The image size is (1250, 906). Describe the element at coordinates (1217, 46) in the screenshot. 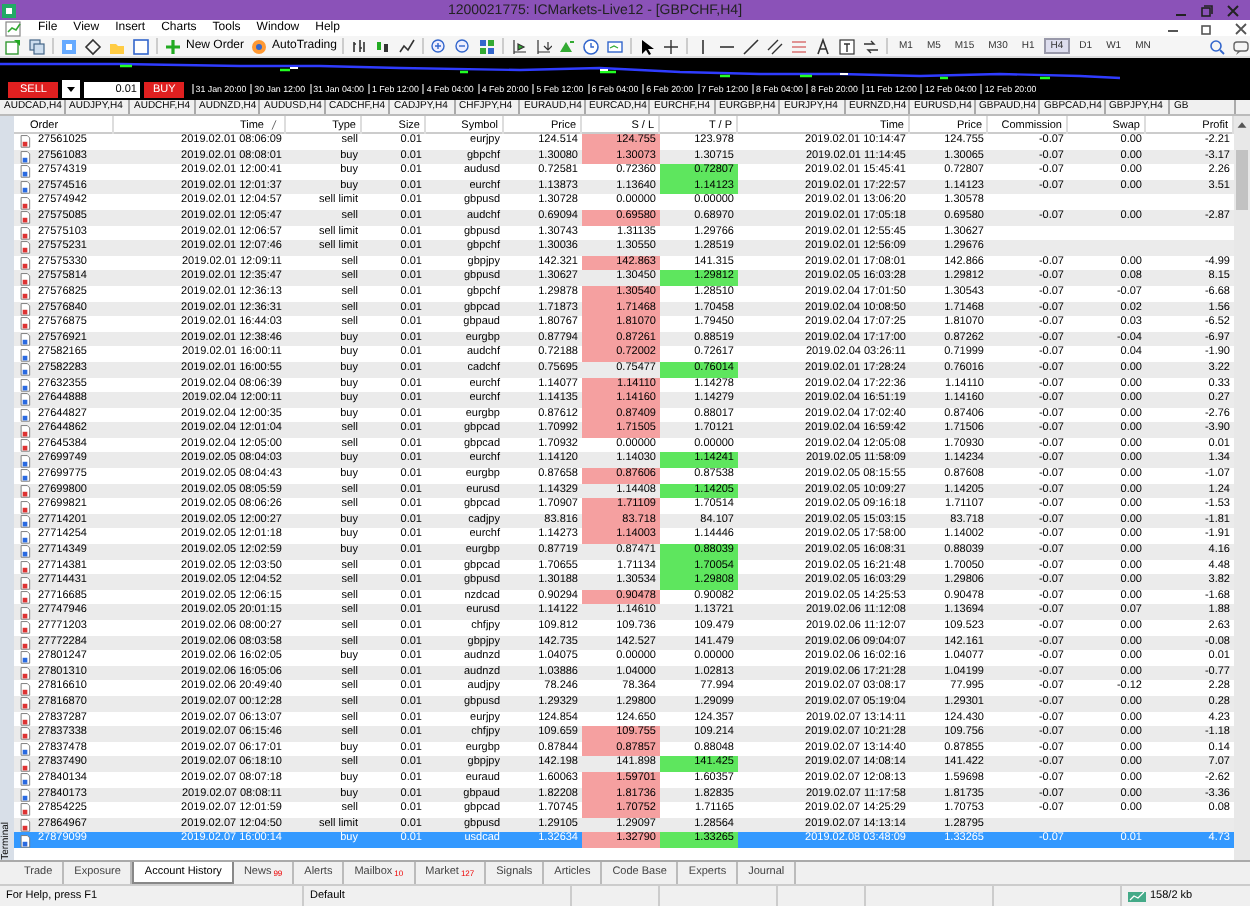

I see `search-icon` at that location.